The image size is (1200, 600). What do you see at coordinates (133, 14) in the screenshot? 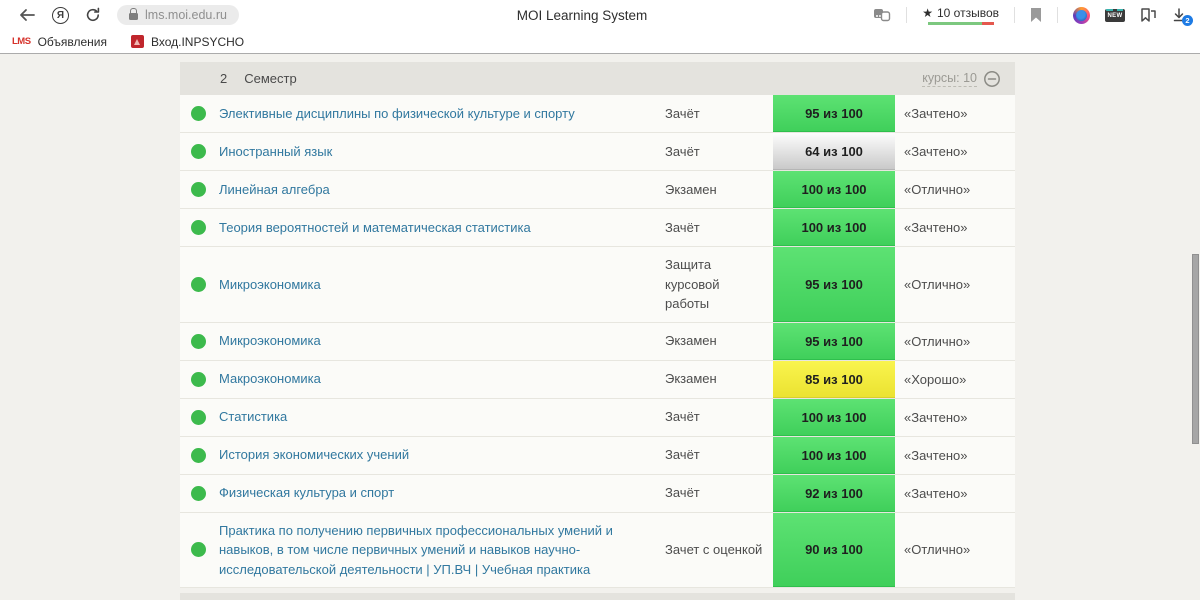
I see `lock-icon` at bounding box center [133, 14].